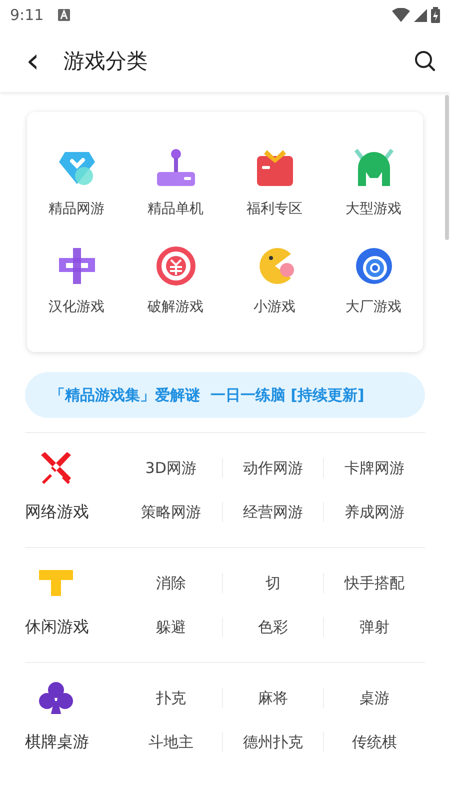 The width and height of the screenshot is (450, 800). I want to click on subgenre-link: 麻将, so click(273, 698).